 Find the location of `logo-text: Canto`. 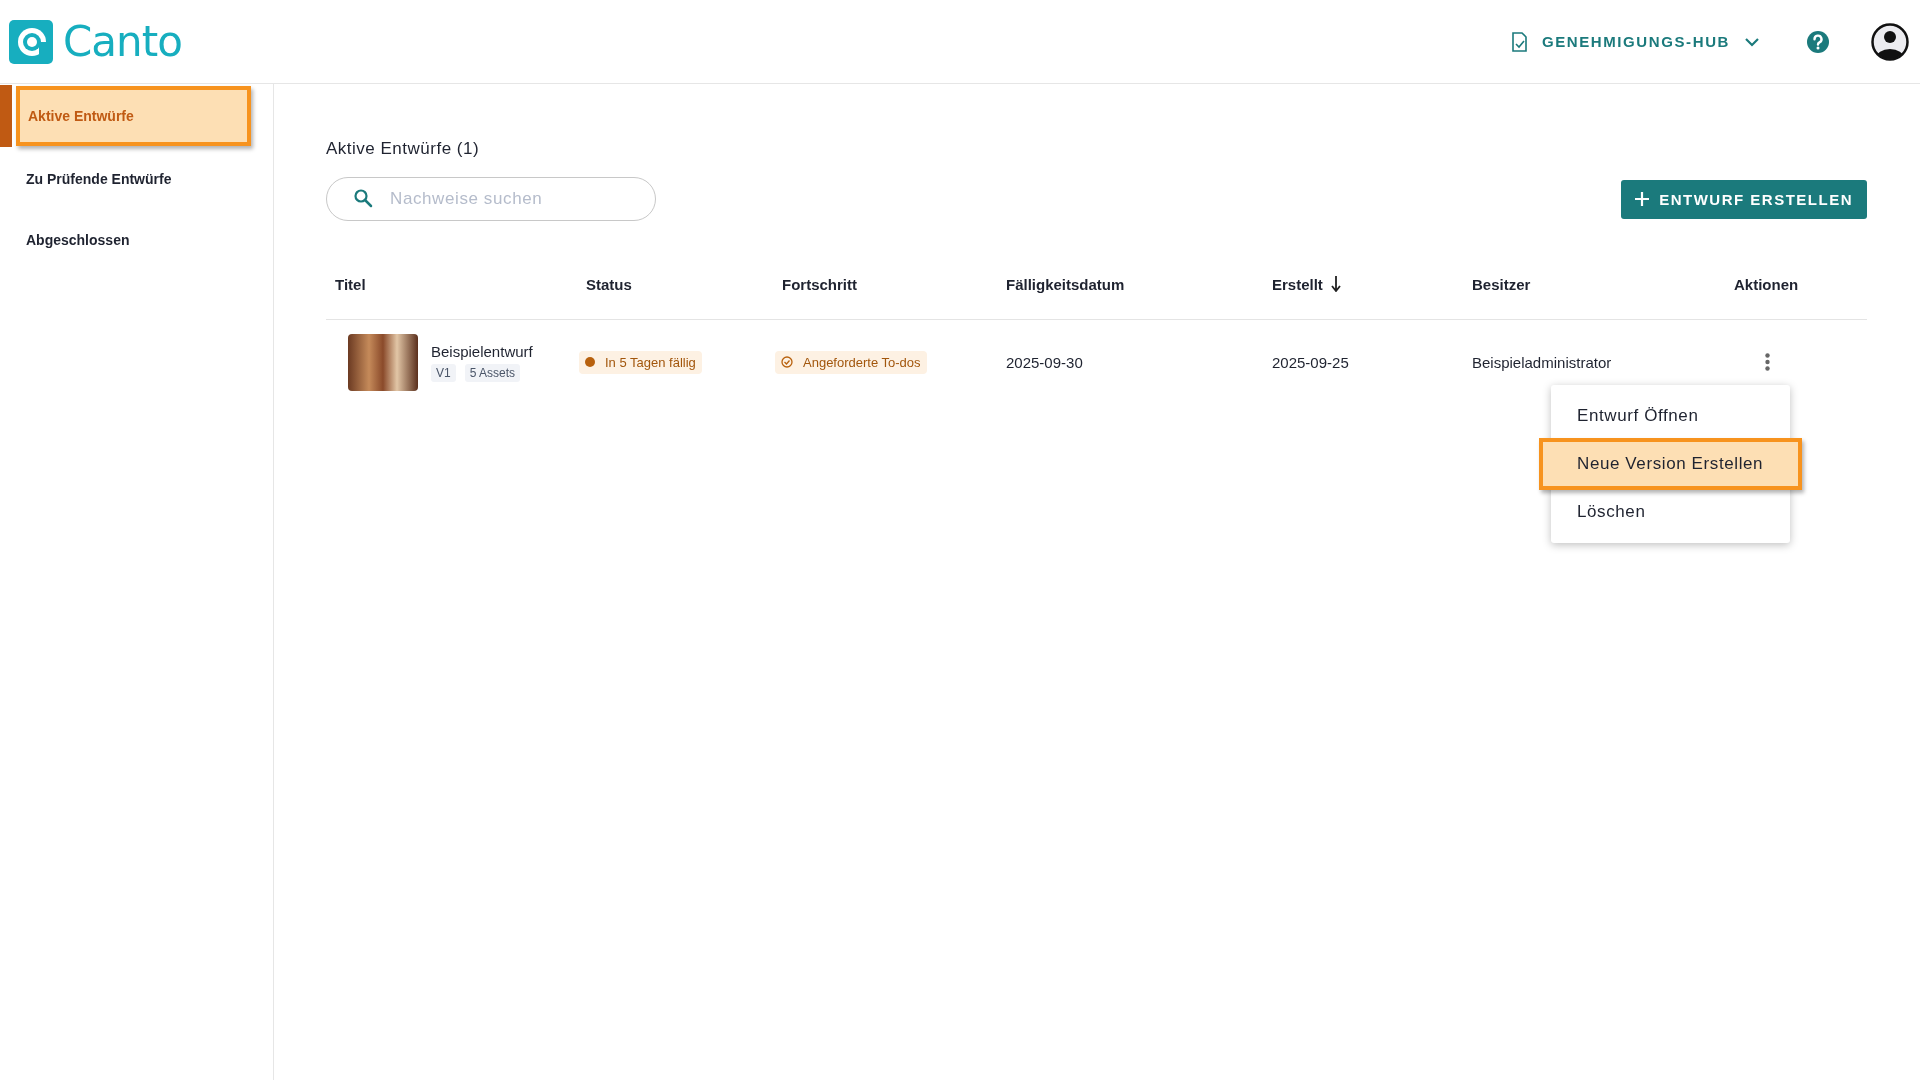

logo-text: Canto is located at coordinates (122, 41).